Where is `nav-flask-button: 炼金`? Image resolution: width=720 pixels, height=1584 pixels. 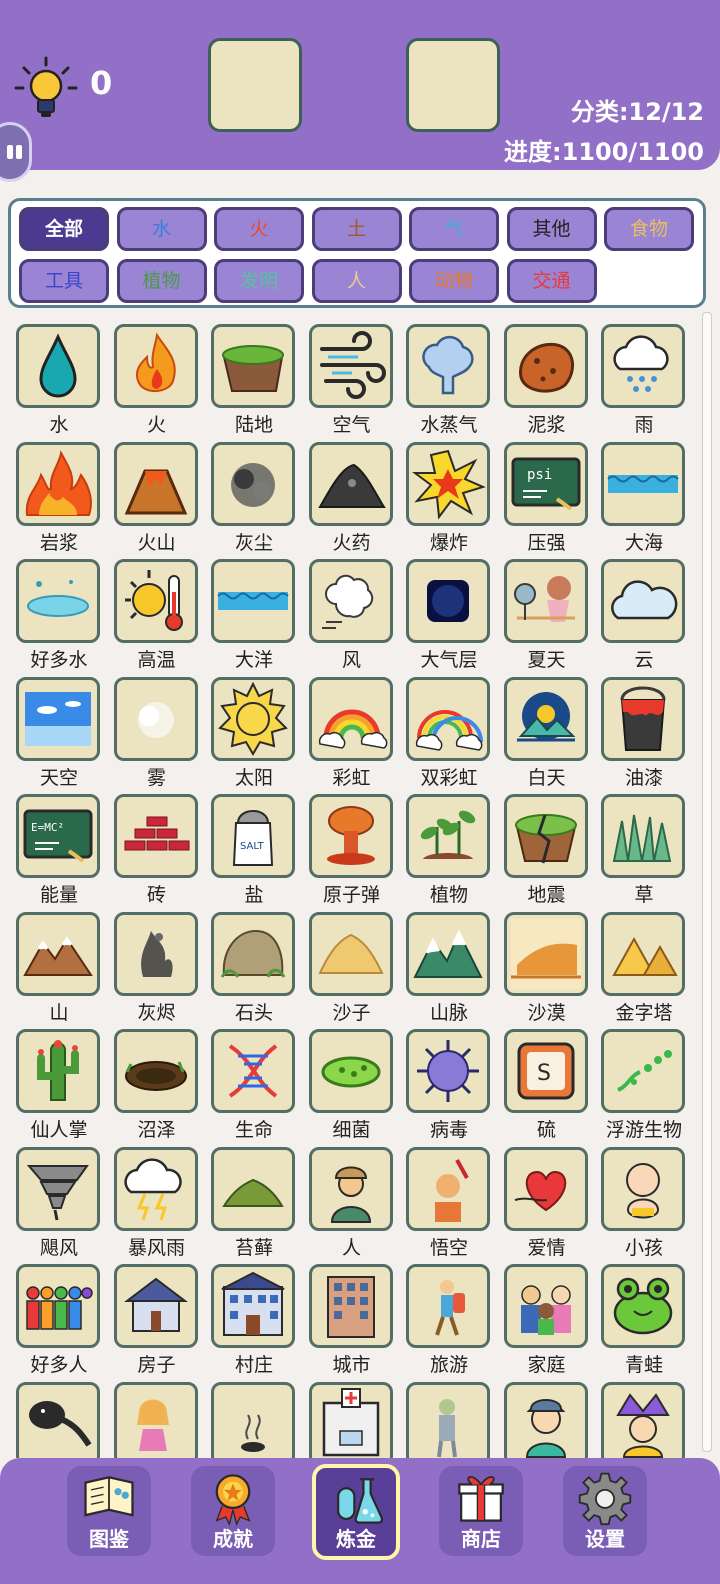 nav-flask-button: 炼金 is located at coordinates (356, 1512).